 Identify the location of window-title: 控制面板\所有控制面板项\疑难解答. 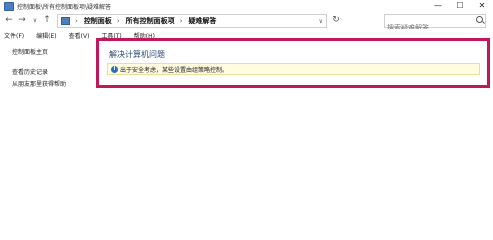
(64, 7).